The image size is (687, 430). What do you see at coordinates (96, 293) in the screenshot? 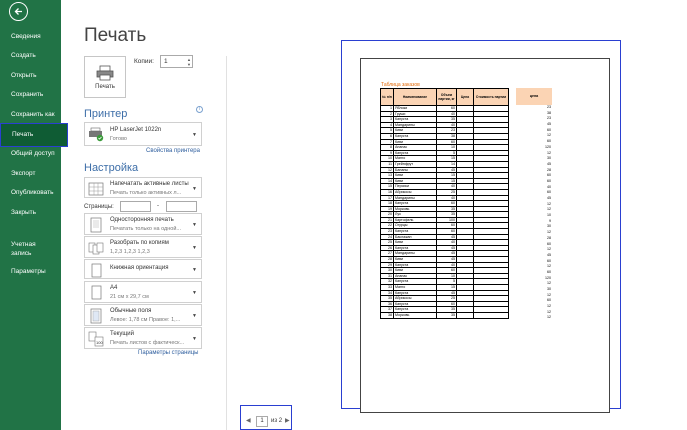
I see `paper-icon` at bounding box center [96, 293].